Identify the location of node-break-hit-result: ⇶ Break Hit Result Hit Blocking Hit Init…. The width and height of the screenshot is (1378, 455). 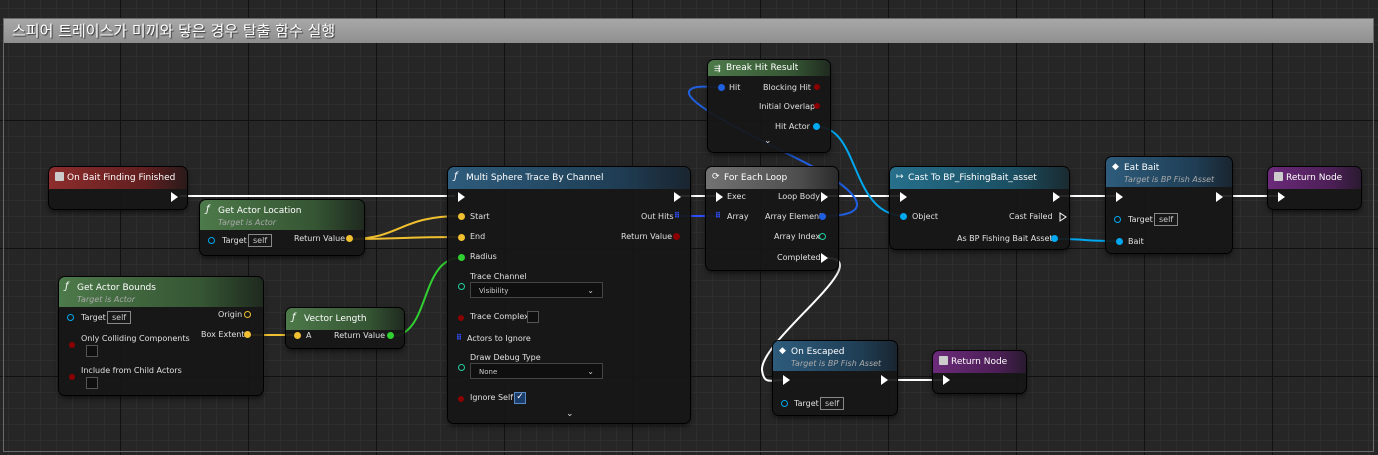
(769, 106).